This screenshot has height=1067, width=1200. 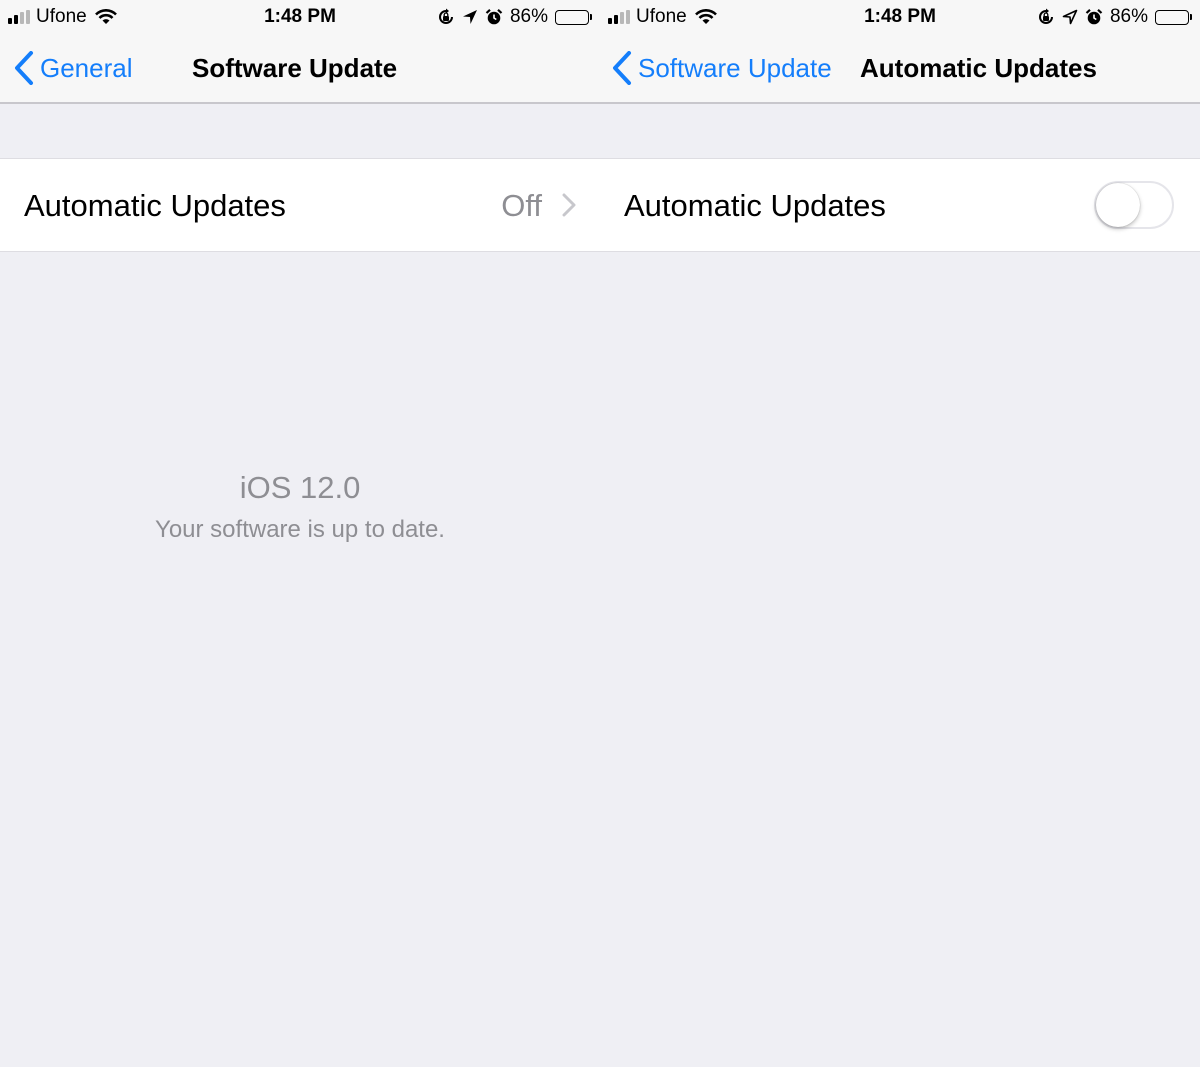 I want to click on page-title: Software Update, so click(x=295, y=68).